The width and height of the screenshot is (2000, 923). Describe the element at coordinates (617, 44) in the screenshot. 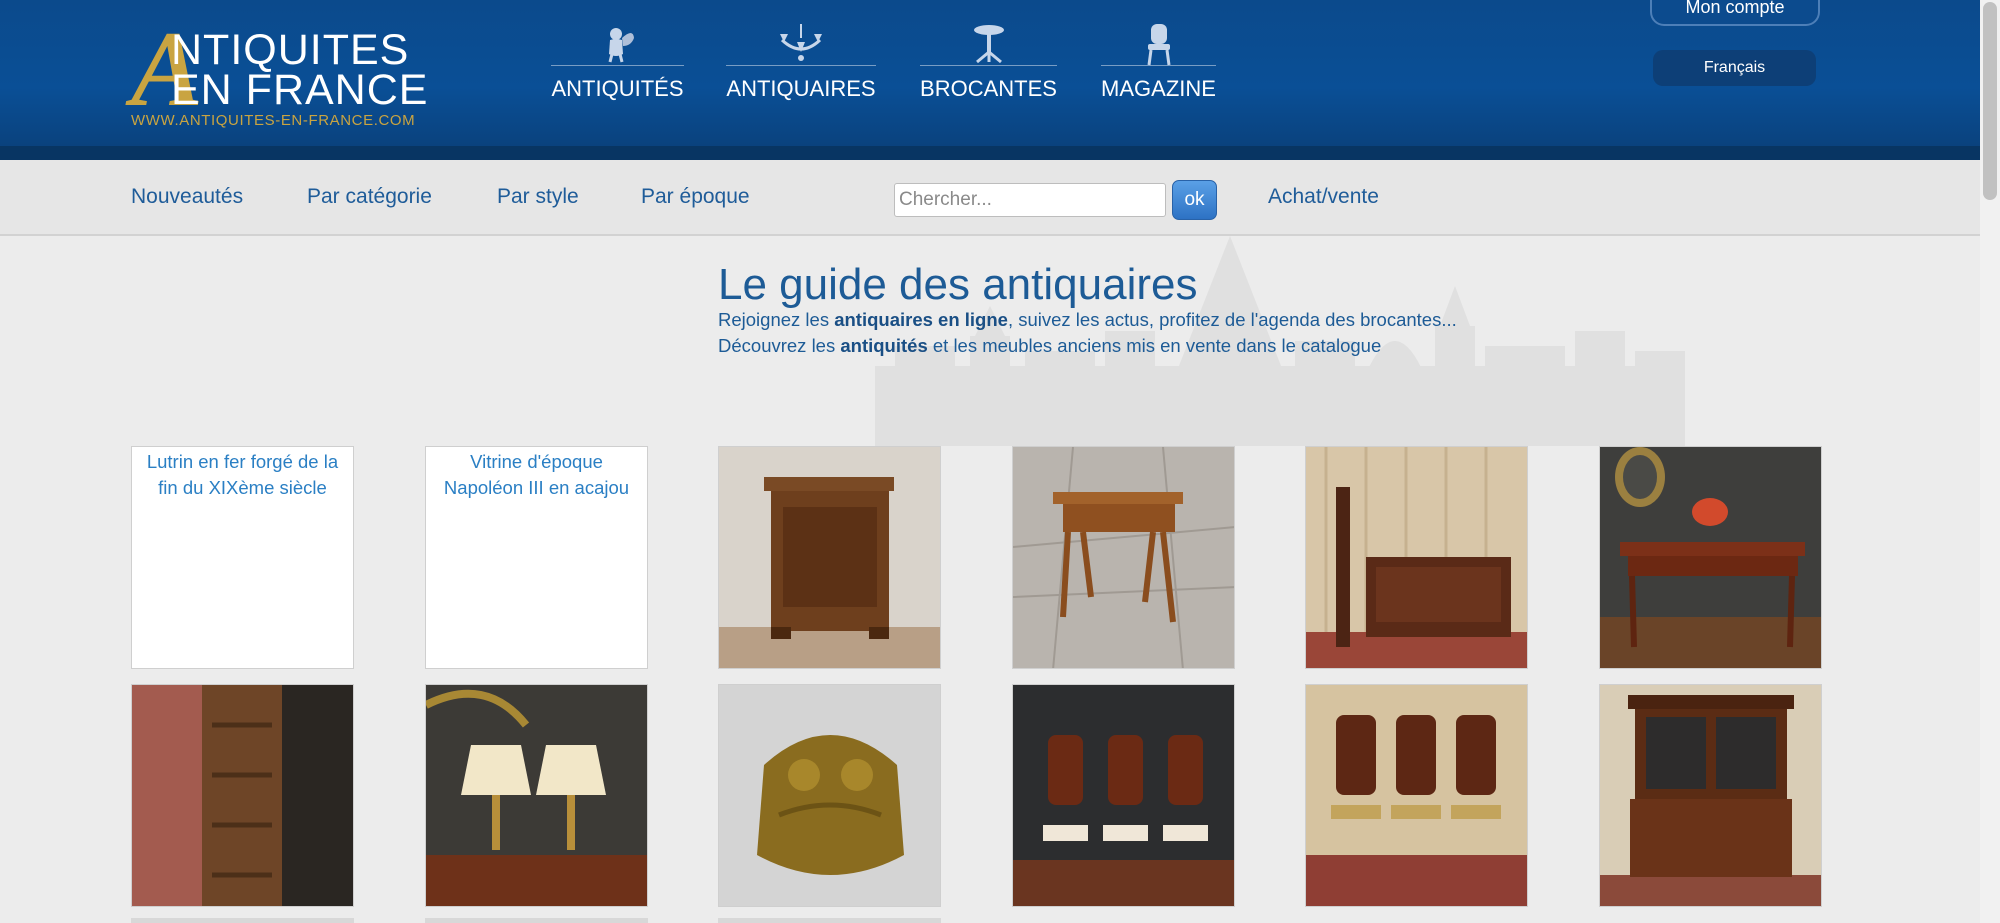

I see `cherub-icon` at that location.